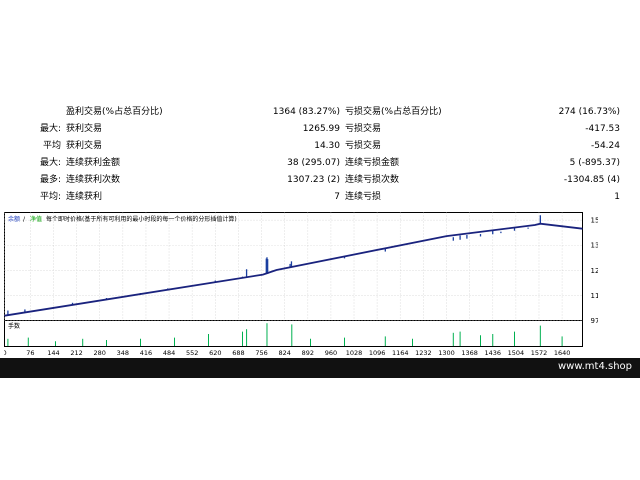  I want to click on profit-metric-value: 1265.99, so click(321, 129).